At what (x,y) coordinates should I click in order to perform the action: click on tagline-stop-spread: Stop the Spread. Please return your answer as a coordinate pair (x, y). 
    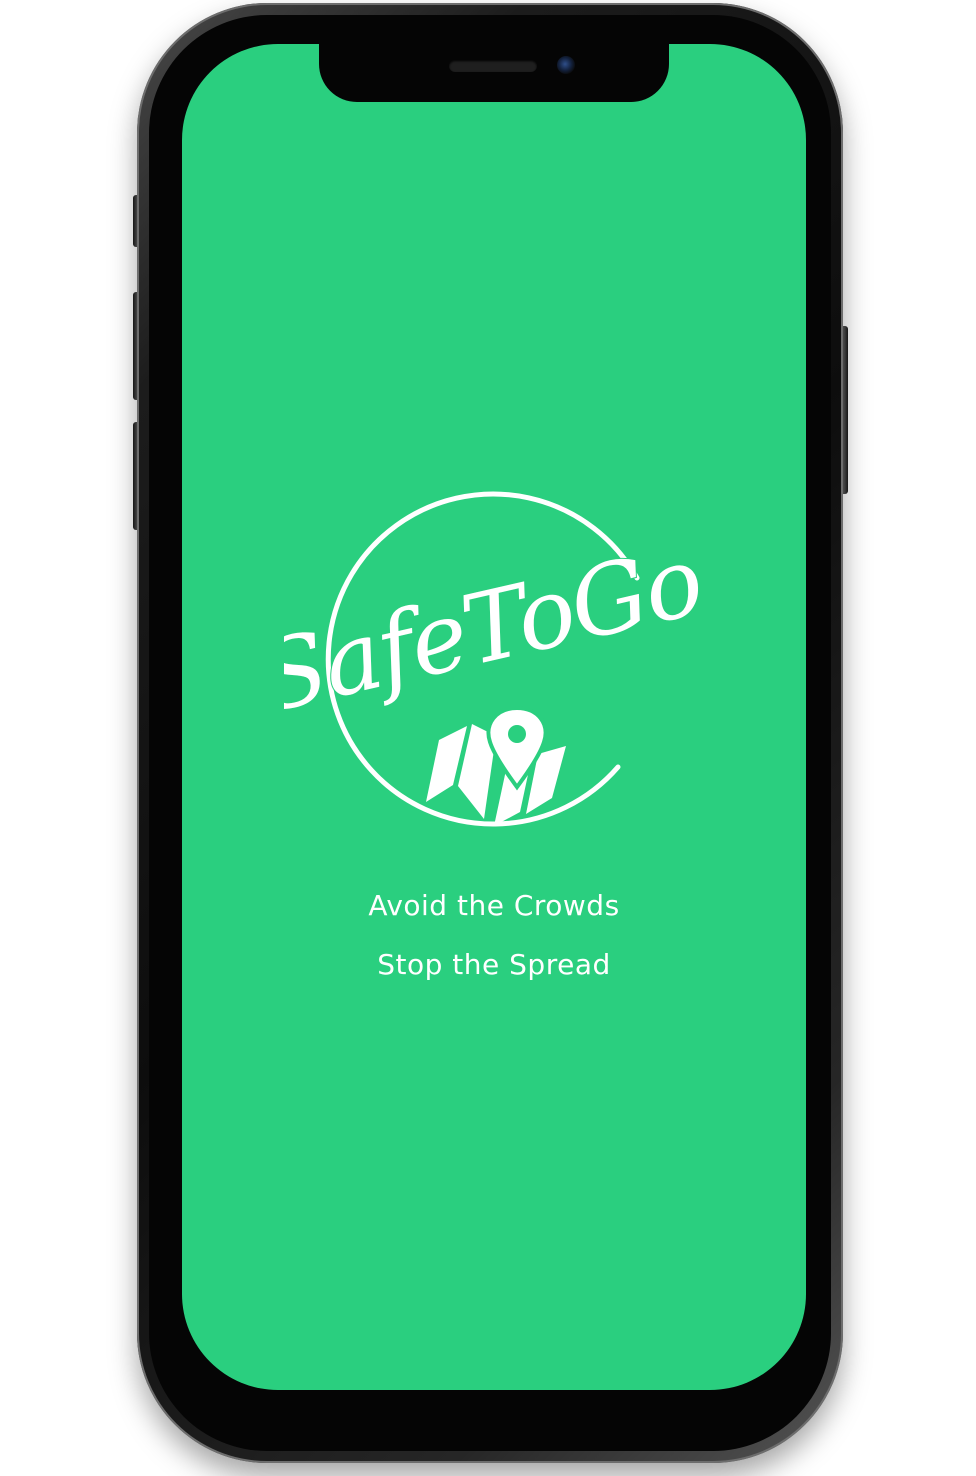
    Looking at the image, I should click on (494, 964).